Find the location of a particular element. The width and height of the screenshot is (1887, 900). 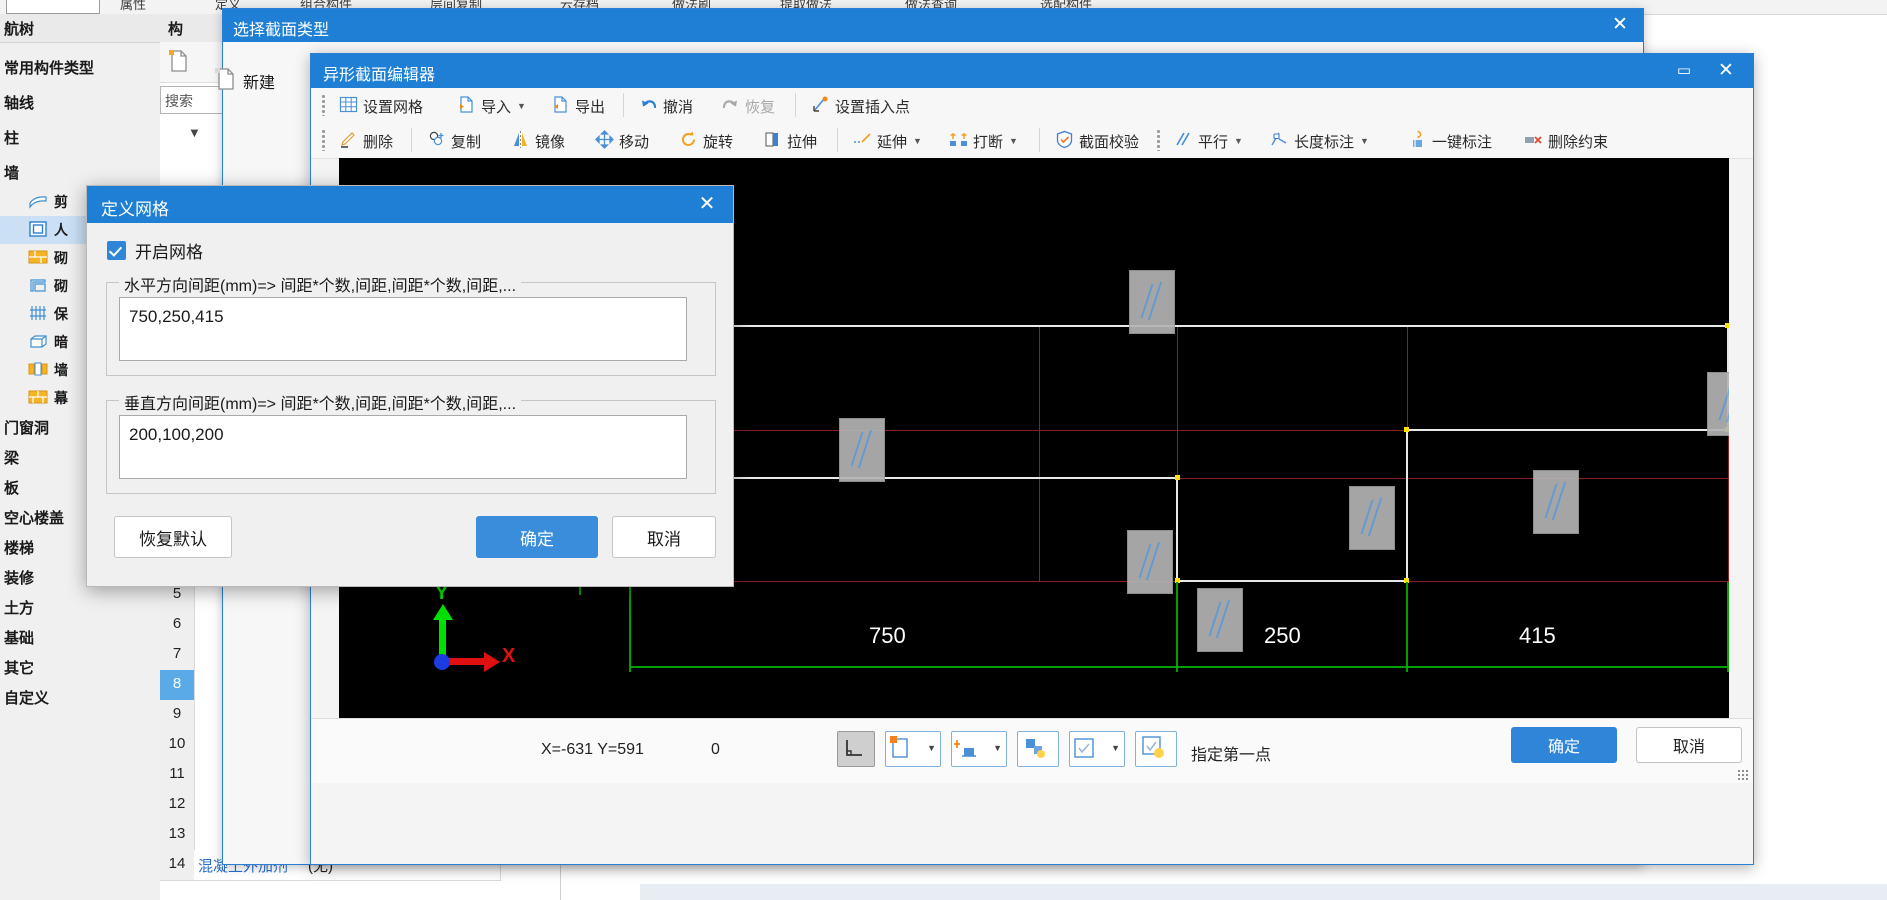

toolbar-button-delete: 删除 is located at coordinates (366, 141).